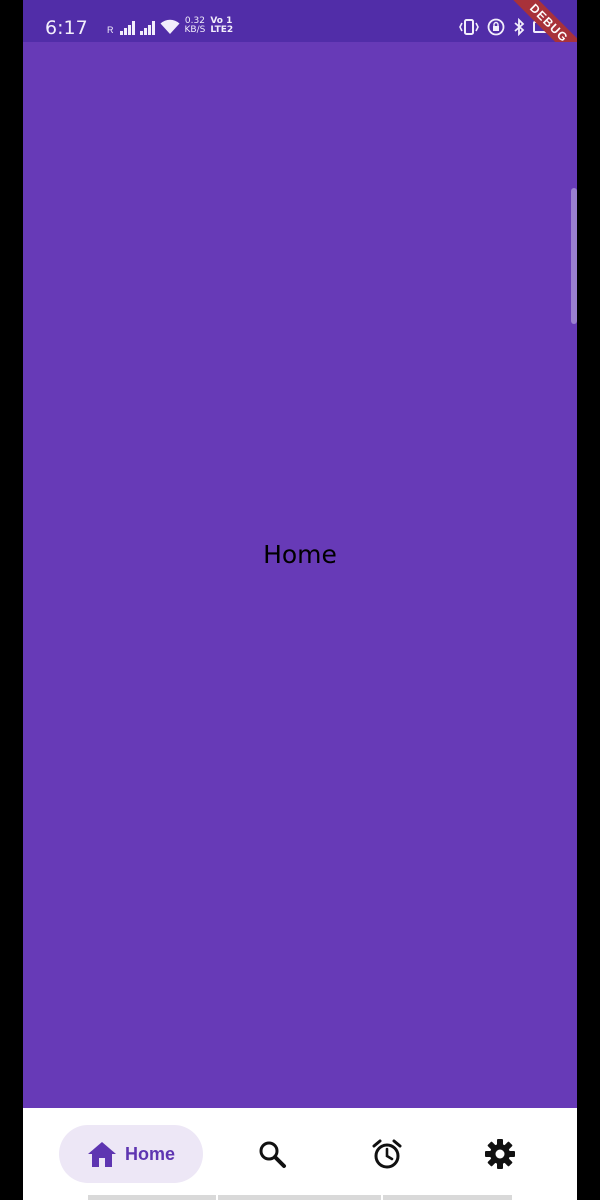  Describe the element at coordinates (66, 28) in the screenshot. I see `status-time: 6:17` at that location.